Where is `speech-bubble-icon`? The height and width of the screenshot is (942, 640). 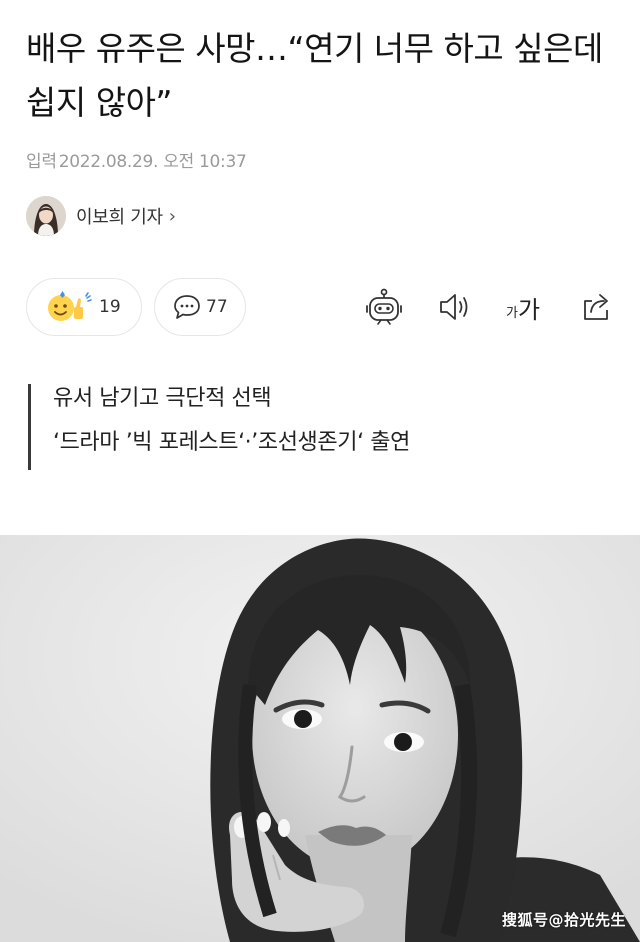
speech-bubble-icon is located at coordinates (187, 307).